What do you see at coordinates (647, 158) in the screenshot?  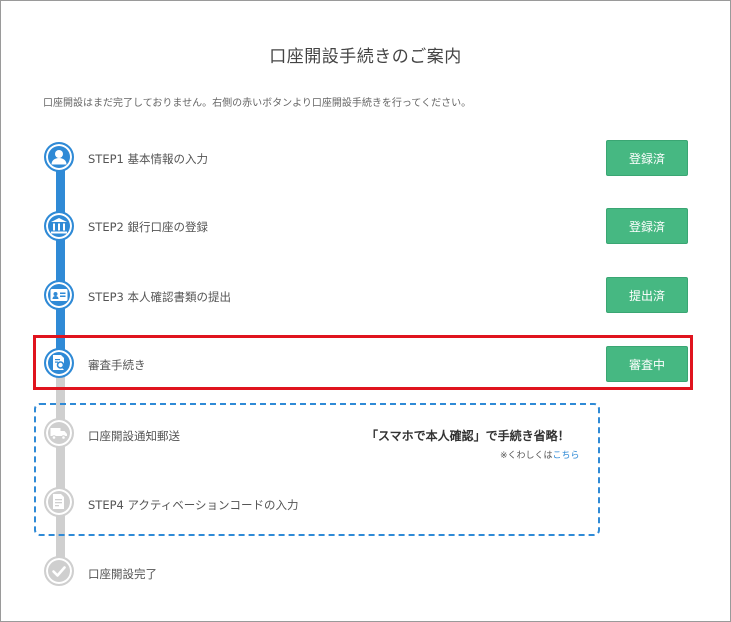 I see `registered-button-step1: 登録済` at bounding box center [647, 158].